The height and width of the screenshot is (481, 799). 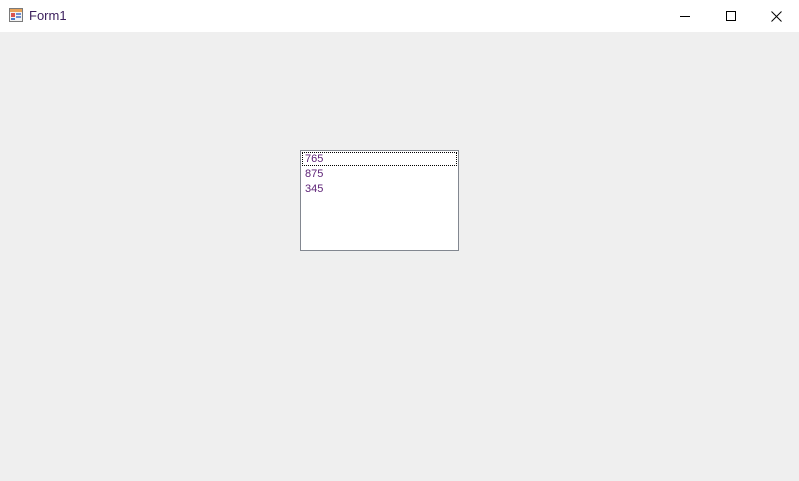 I want to click on close-icon, so click(x=776, y=16).